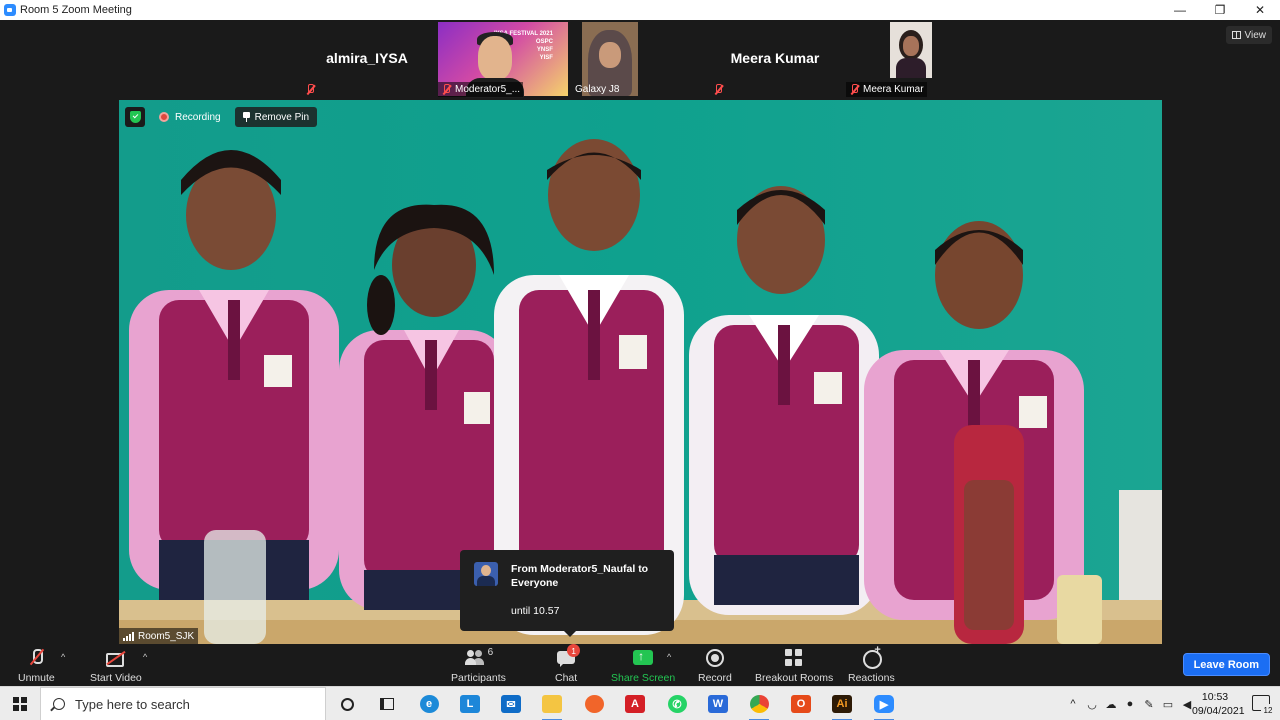 Image resolution: width=1280 pixels, height=720 pixels. What do you see at coordinates (166, 636) in the screenshot?
I see `pinned-participant-name: Room5_SJK` at bounding box center [166, 636].